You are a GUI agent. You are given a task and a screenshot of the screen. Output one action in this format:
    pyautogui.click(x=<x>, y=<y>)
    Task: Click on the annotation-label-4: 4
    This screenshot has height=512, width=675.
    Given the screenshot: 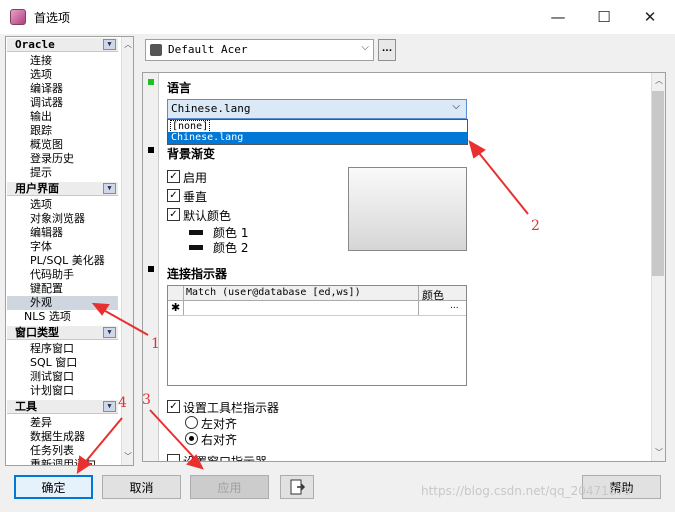 What is the action you would take?
    pyautogui.click(x=122, y=403)
    